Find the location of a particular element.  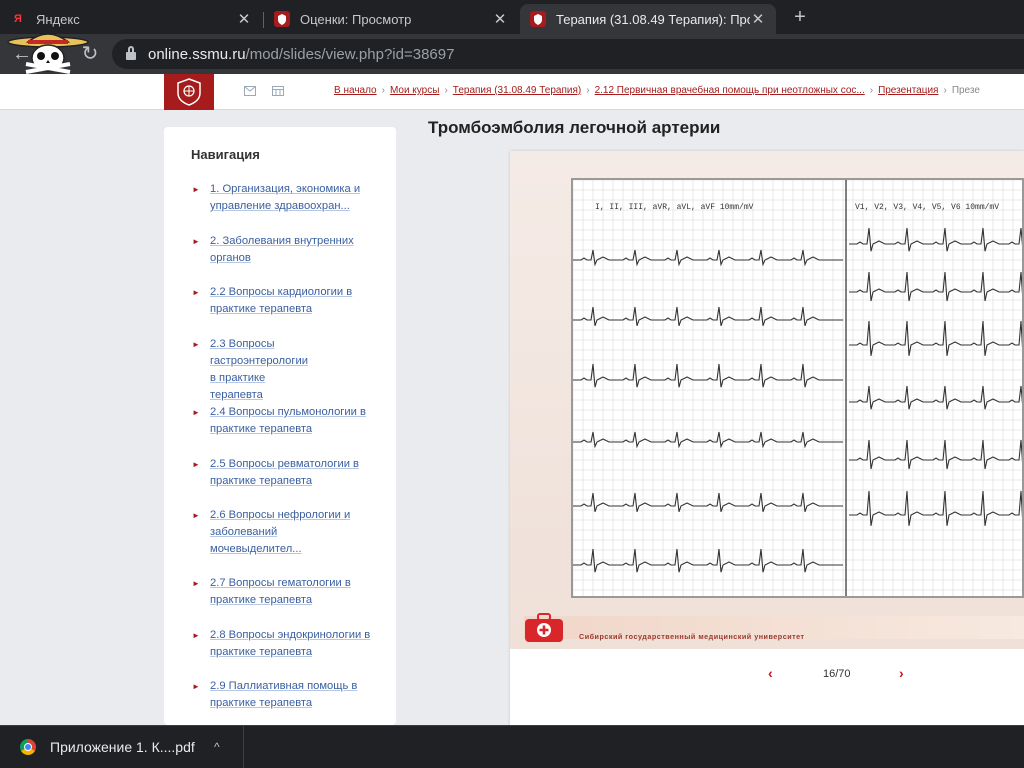

next-slide-button: › is located at coordinates (901, 673).